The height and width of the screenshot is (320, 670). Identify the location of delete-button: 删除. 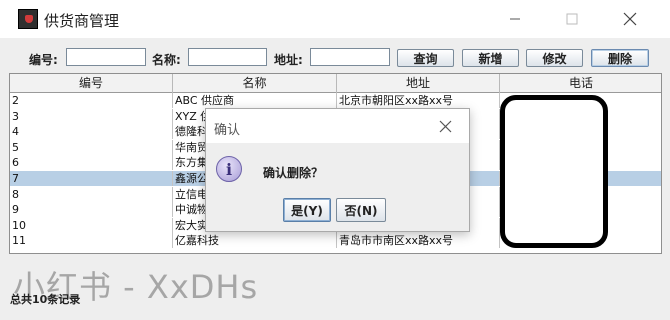
(620, 58).